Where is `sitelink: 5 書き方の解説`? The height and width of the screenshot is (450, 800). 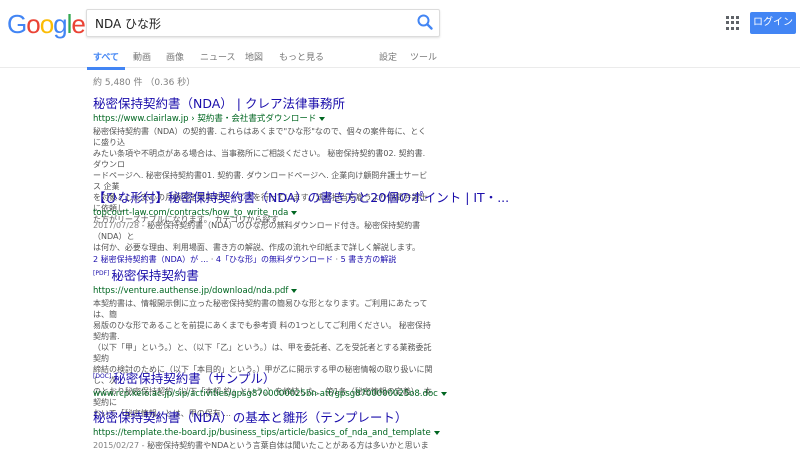
sitelink: 5 書き方の解説 is located at coordinates (369, 259).